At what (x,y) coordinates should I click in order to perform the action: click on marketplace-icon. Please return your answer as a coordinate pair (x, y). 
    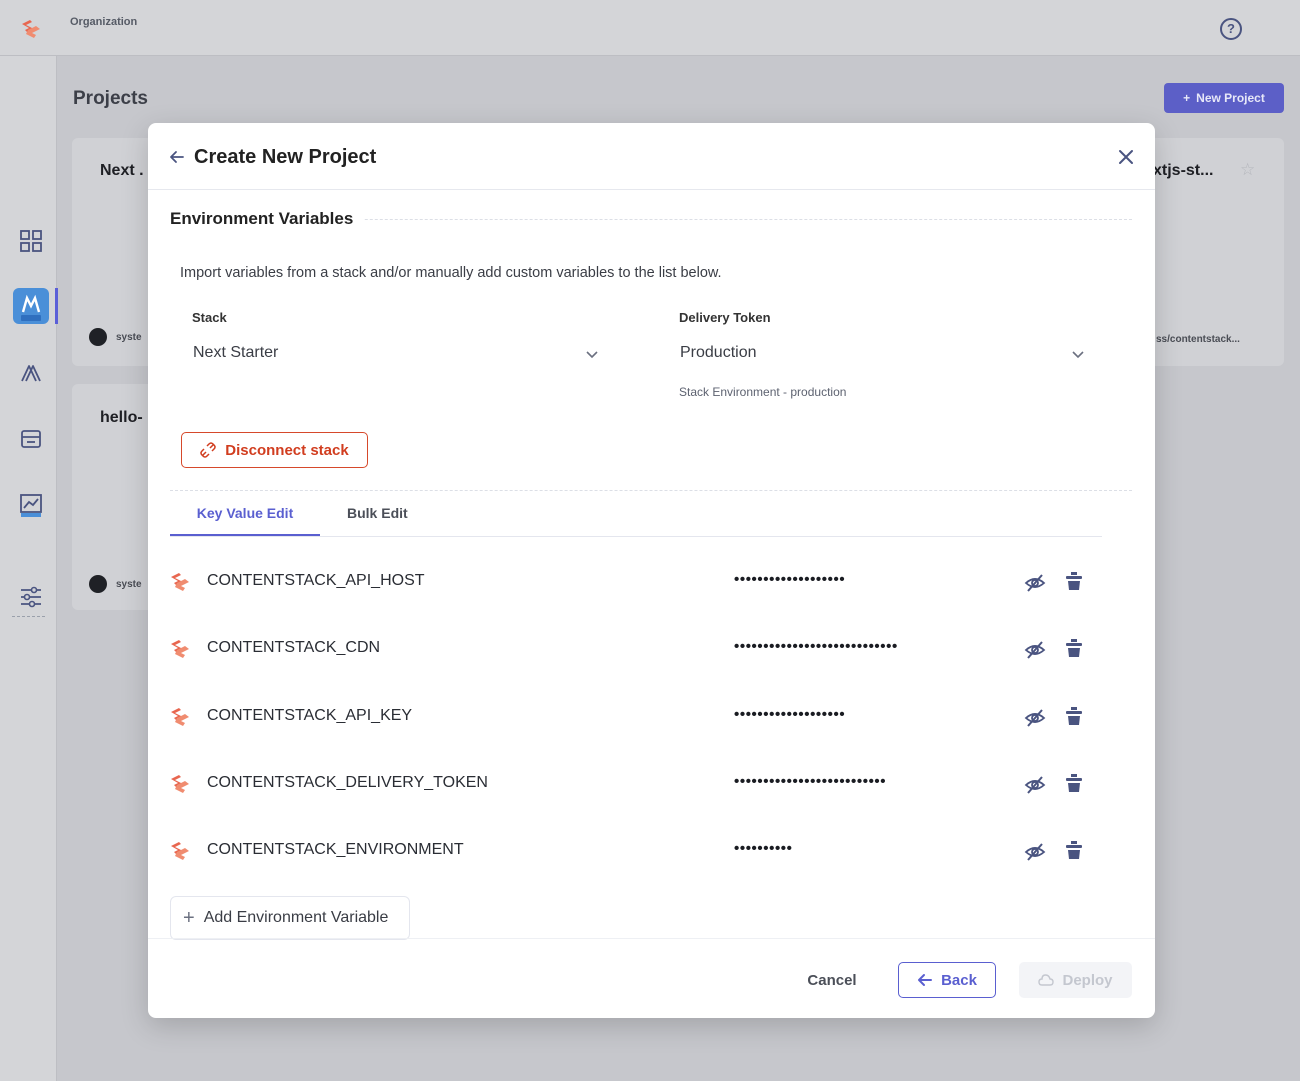
    Looking at the image, I should click on (31, 439).